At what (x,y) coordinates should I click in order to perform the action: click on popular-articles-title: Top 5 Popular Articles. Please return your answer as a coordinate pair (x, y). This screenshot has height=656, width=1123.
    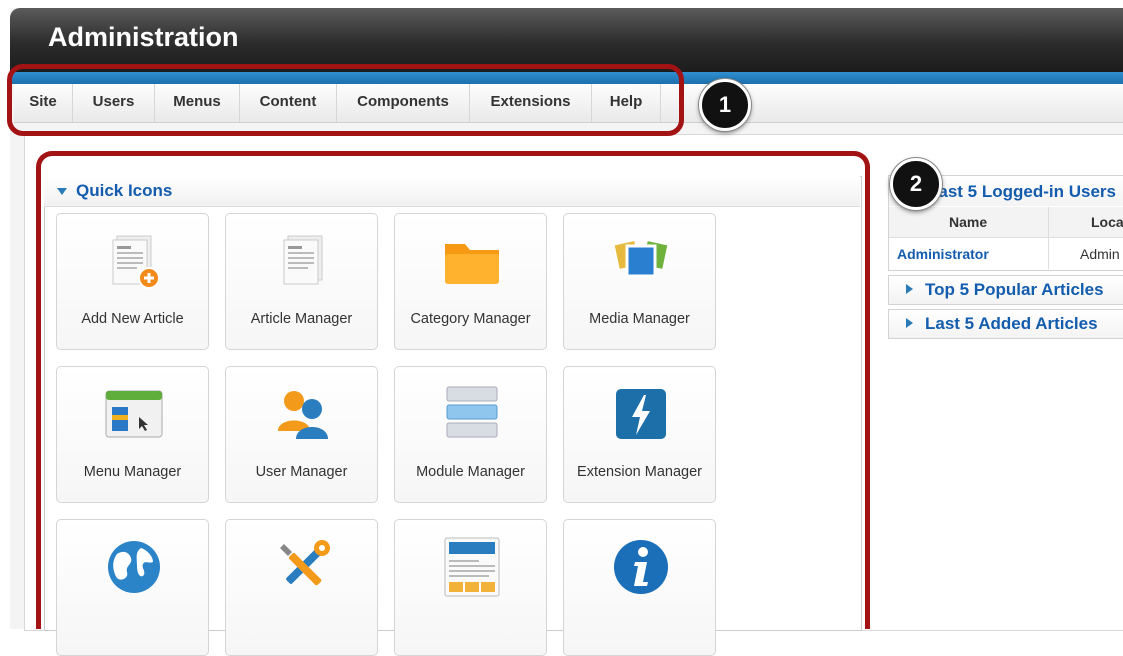
    Looking at the image, I should click on (1014, 289).